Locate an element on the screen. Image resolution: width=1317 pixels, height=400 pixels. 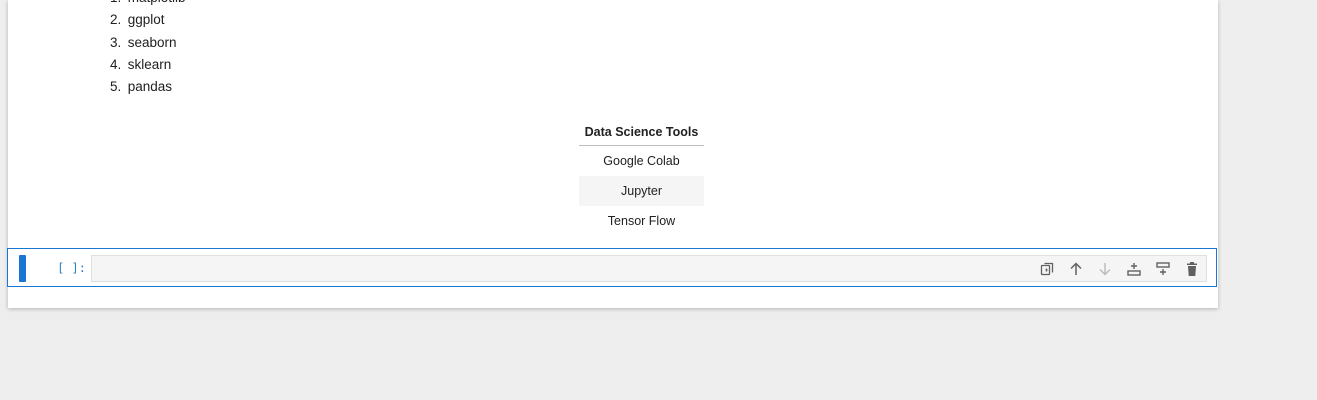
list-item-number: 1. is located at coordinates (117, 4).